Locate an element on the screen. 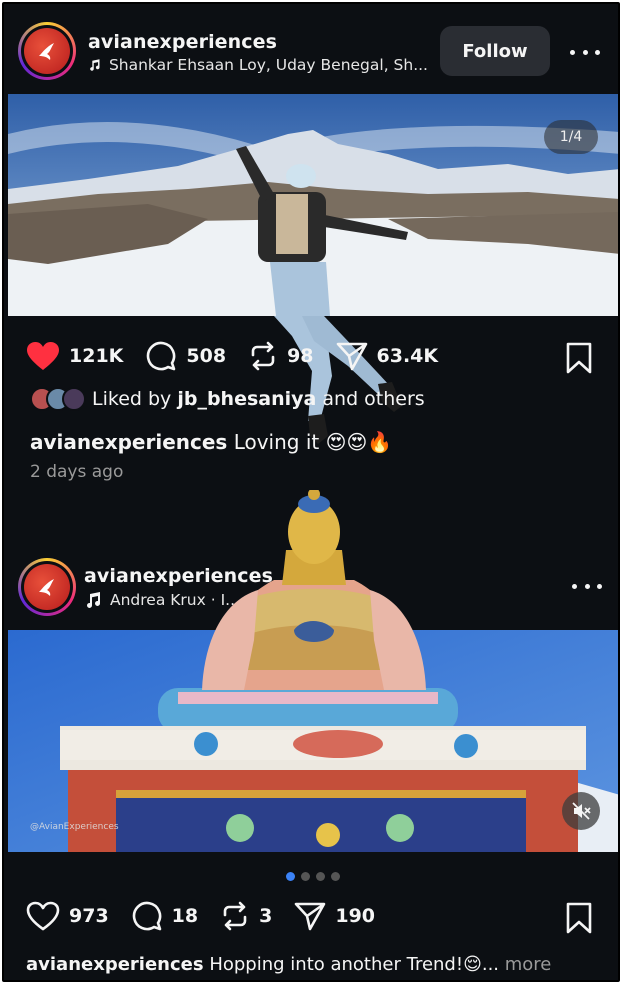 Image resolution: width=624 pixels, height=984 pixels. mute-icon is located at coordinates (581, 811).